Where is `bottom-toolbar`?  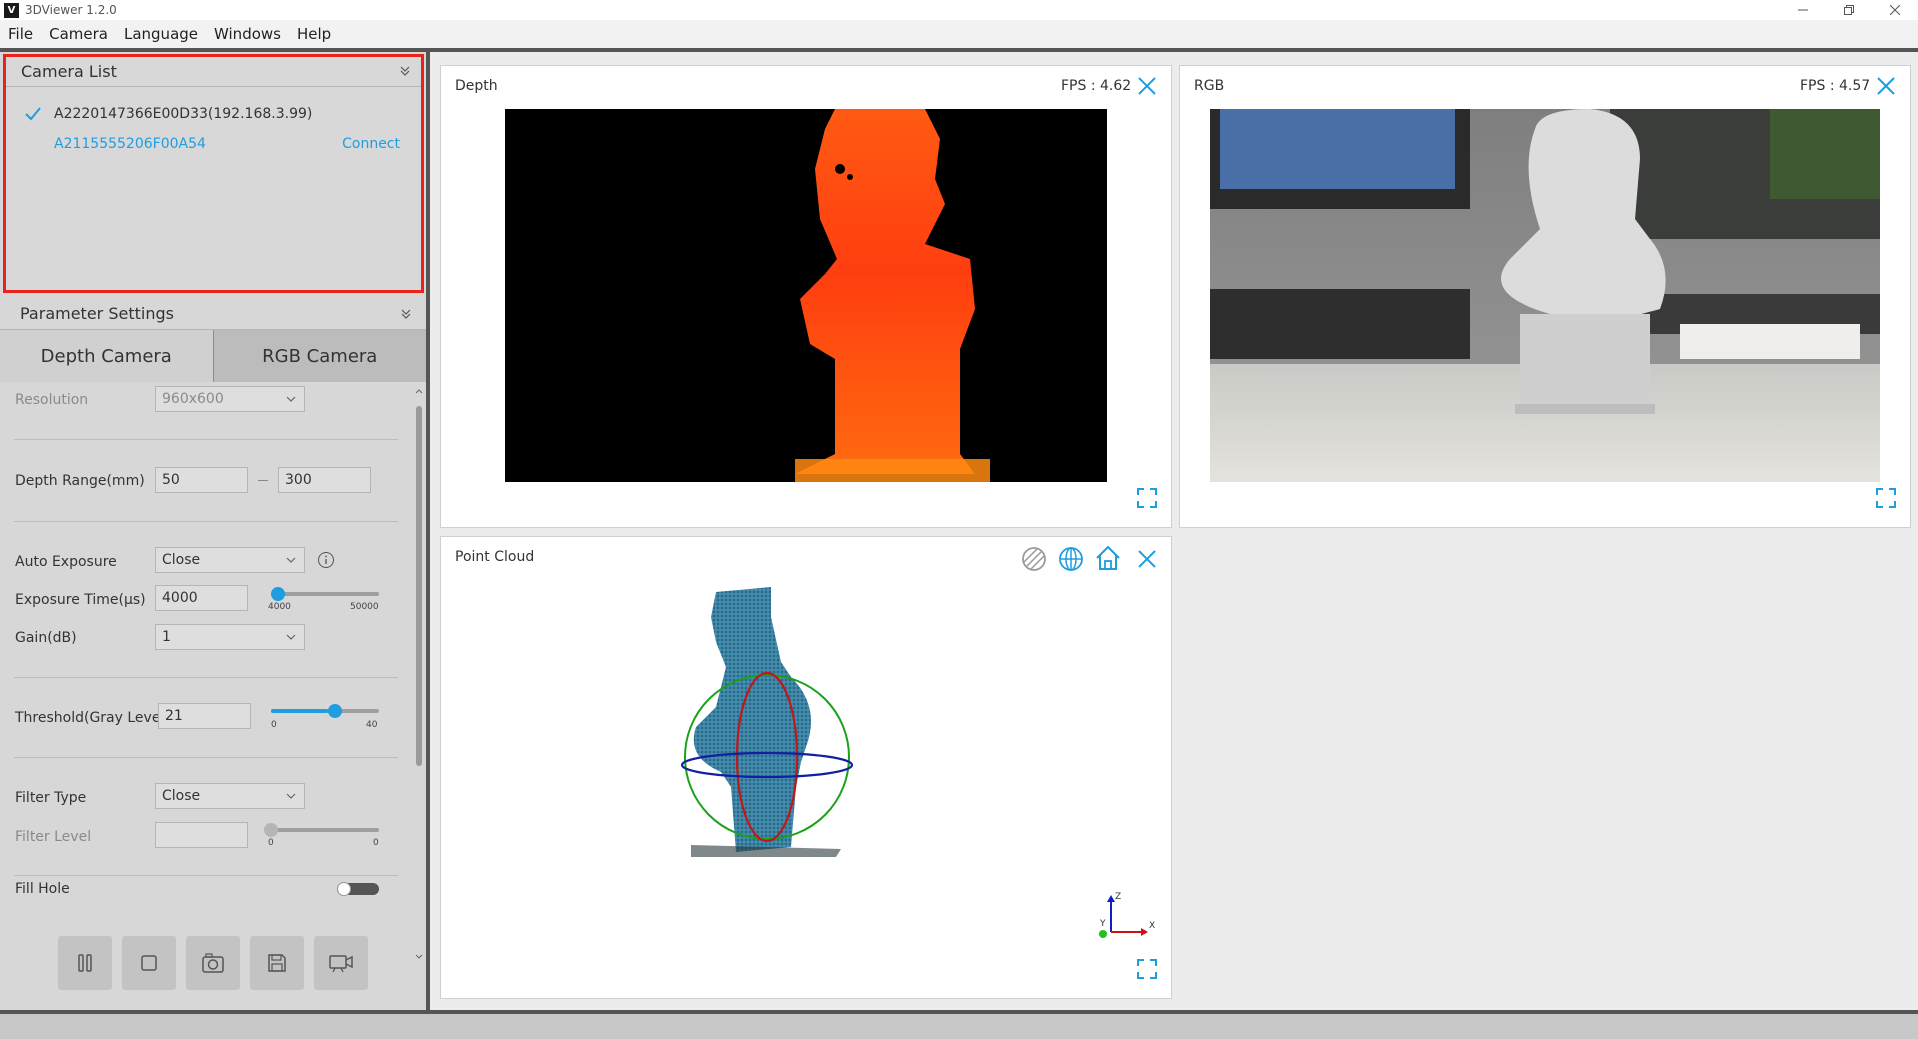
bottom-toolbar is located at coordinates (213, 973).